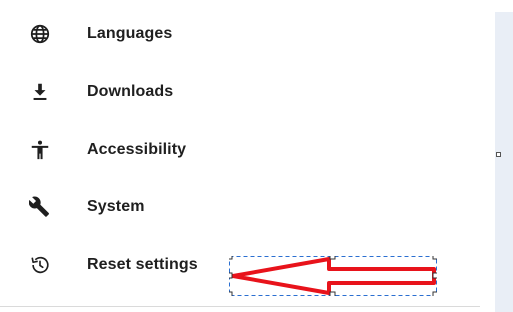  Describe the element at coordinates (137, 149) in the screenshot. I see `menu-item-label: Accessibility` at that location.